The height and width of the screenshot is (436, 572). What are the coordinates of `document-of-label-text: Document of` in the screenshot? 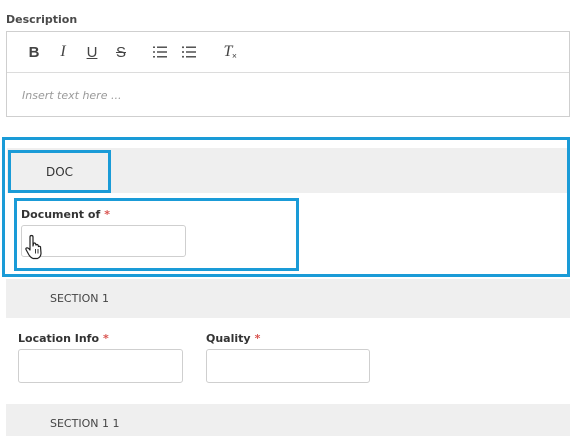 It's located at (61, 214).